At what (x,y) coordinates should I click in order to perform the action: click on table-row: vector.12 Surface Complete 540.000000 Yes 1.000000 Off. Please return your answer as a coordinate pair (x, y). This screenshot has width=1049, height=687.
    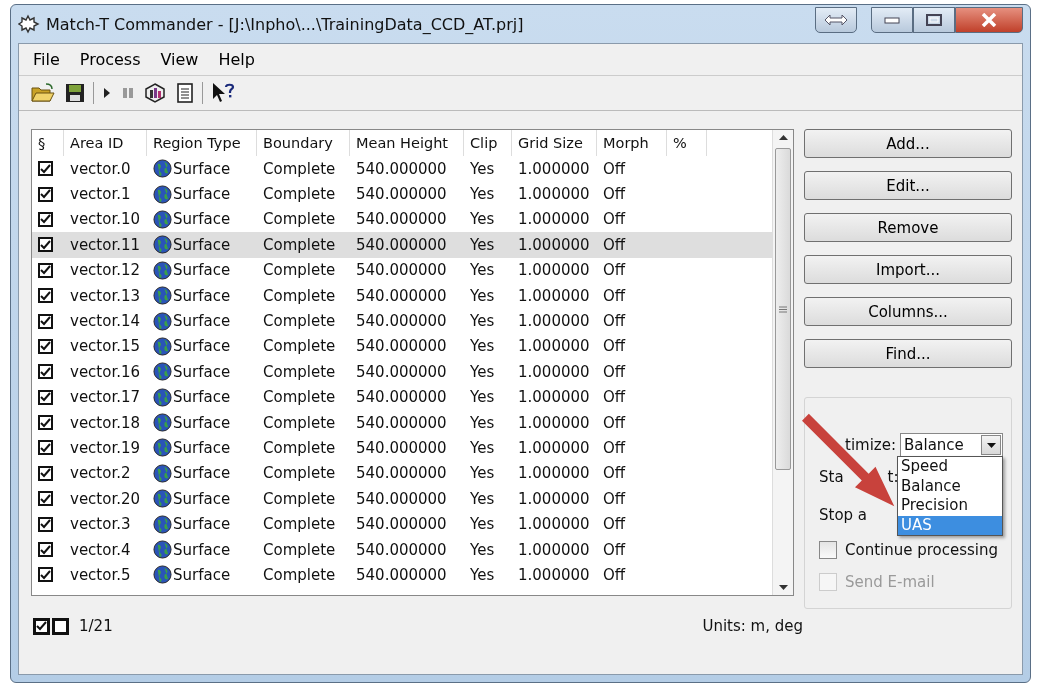
    Looking at the image, I should click on (402, 270).